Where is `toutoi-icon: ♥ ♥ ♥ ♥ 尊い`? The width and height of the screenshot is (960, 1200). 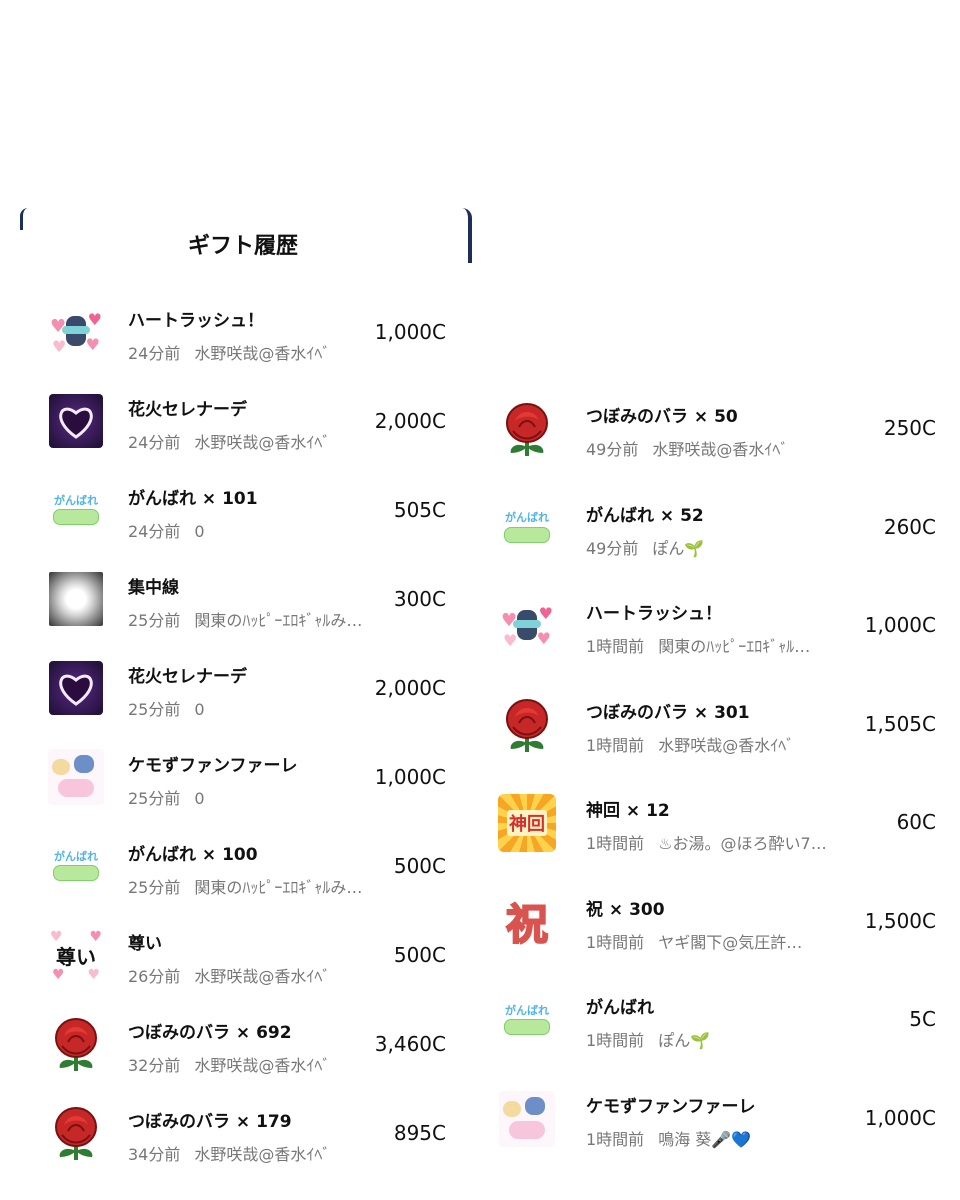 toutoi-icon: ♥ ♥ ♥ ♥ 尊い is located at coordinates (76, 956).